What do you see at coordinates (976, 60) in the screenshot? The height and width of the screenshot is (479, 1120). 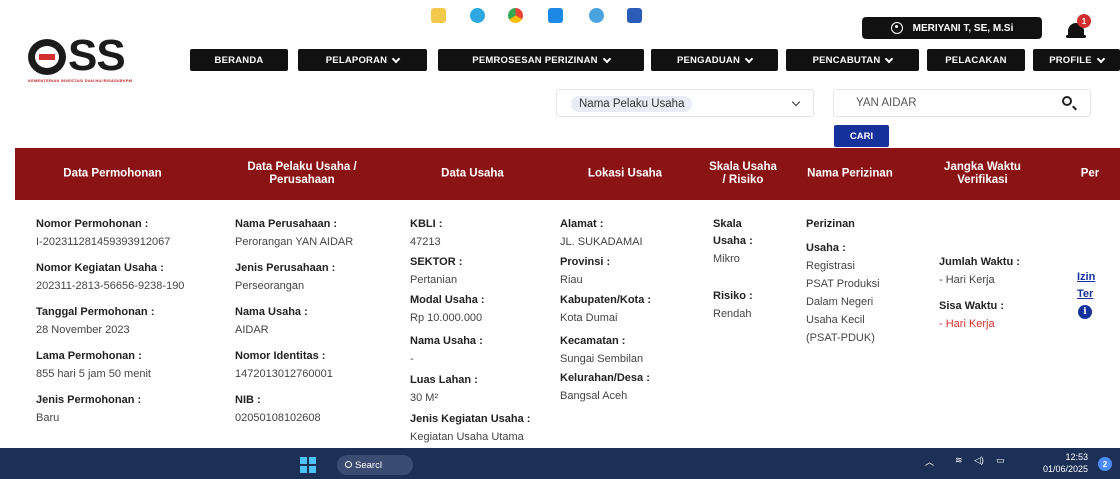 I see `nav-pelacakan: PELACAKAN` at bounding box center [976, 60].